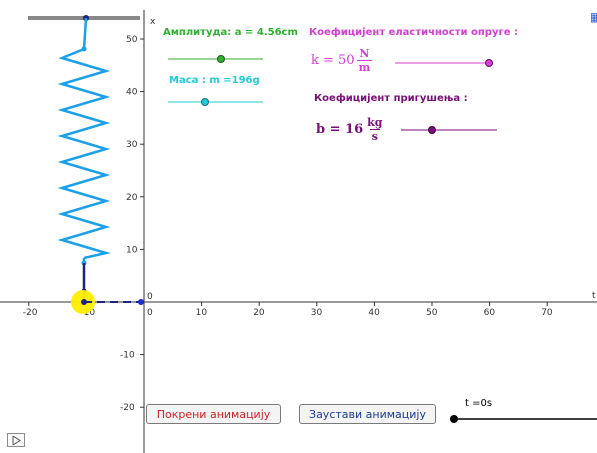 The height and width of the screenshot is (453, 597). Describe the element at coordinates (85, 33) in the screenshot. I see `spring-top-segment` at that location.